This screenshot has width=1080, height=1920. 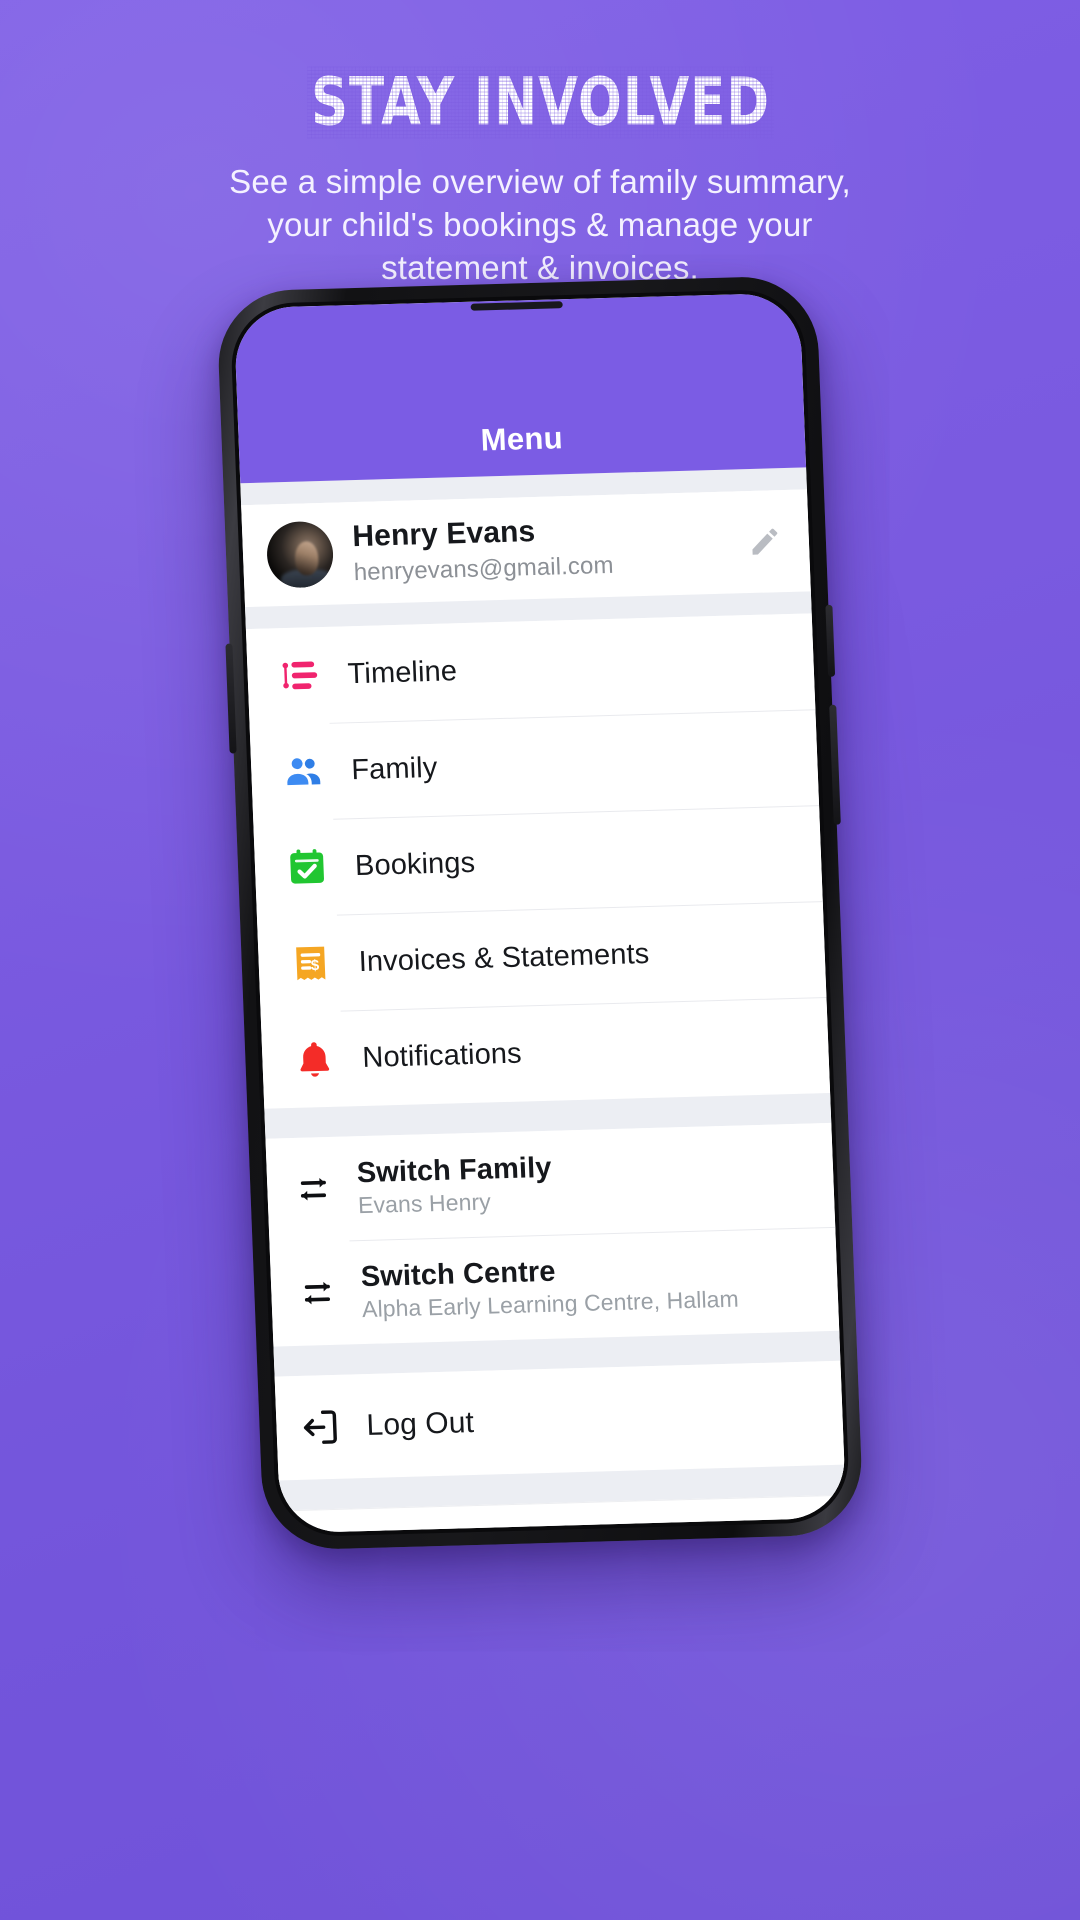 I want to click on menu-item-bookings: Bookings, so click(x=537, y=861).